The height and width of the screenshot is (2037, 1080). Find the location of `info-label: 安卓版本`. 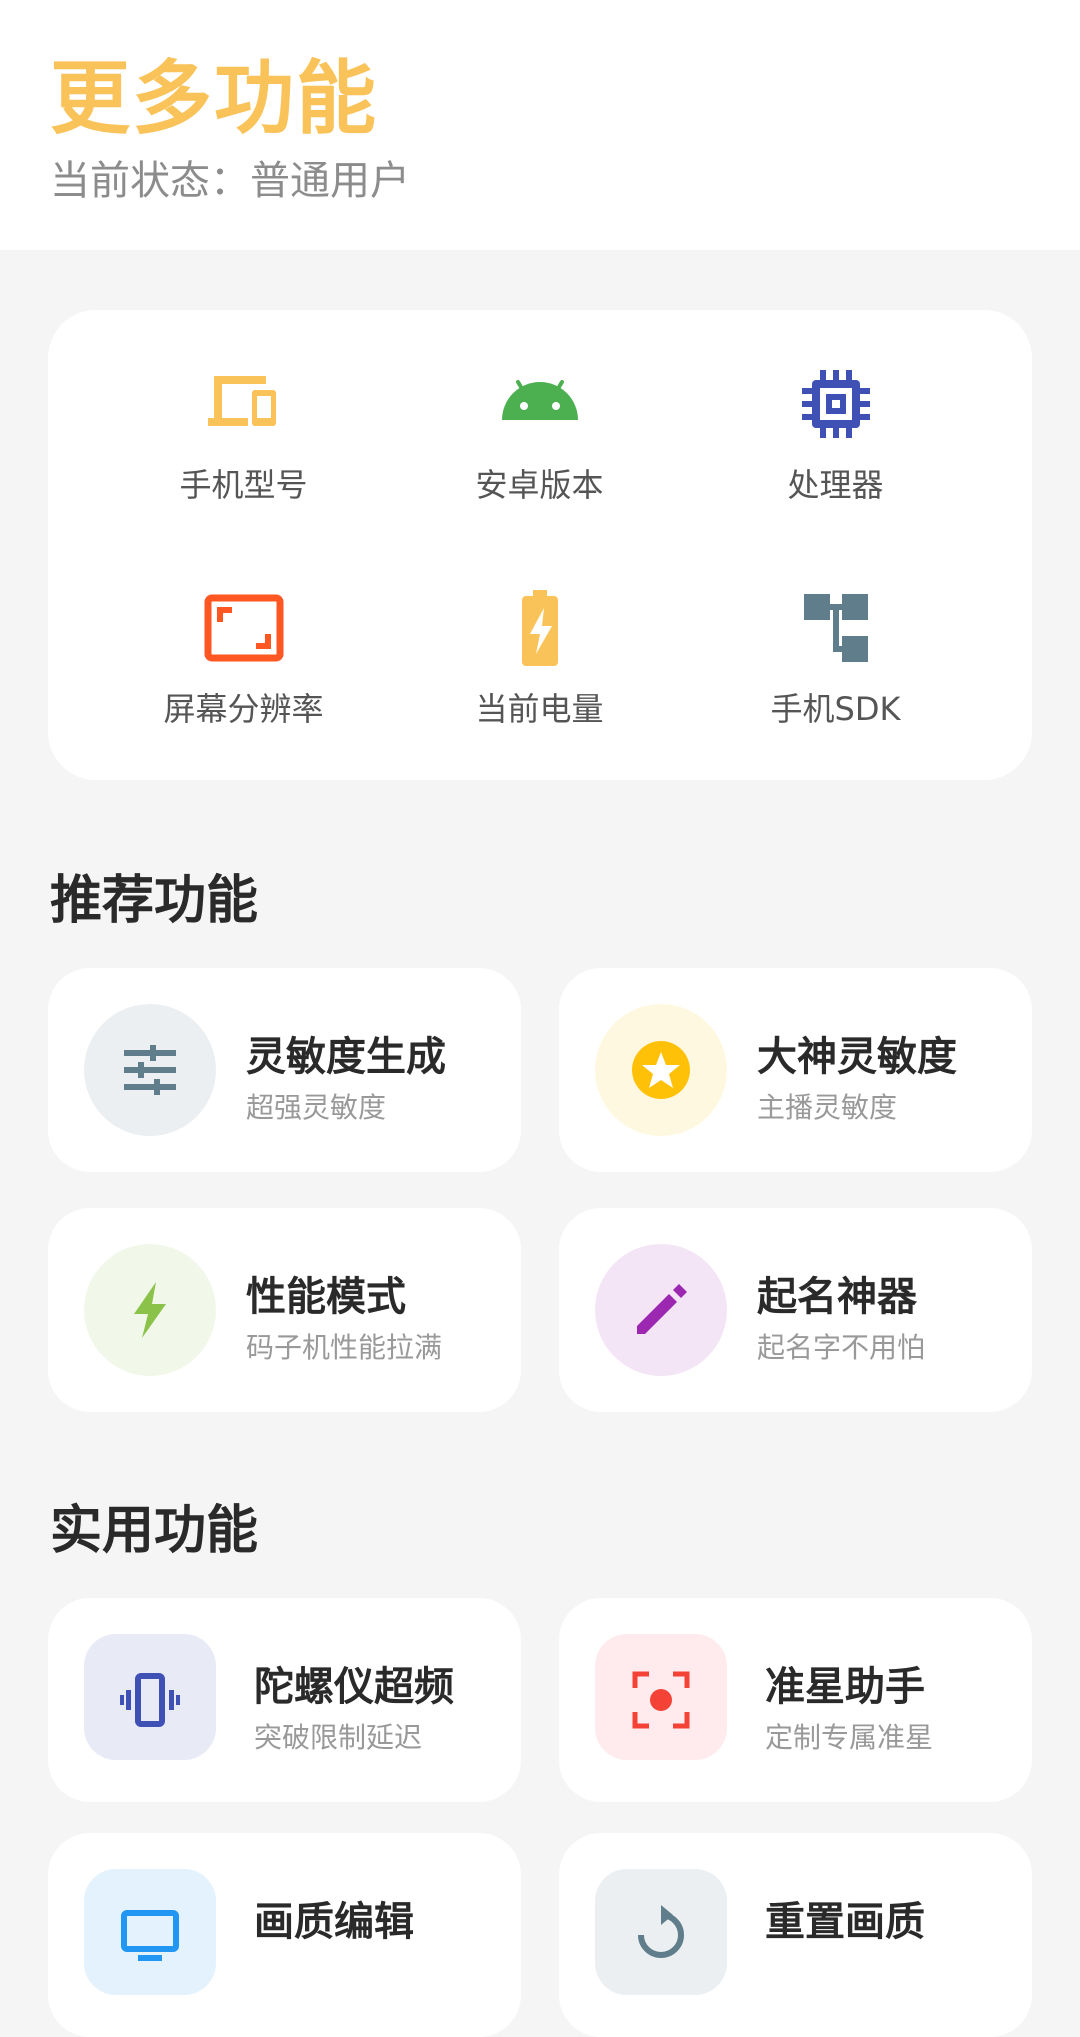

info-label: 安卓版本 is located at coordinates (539, 485).